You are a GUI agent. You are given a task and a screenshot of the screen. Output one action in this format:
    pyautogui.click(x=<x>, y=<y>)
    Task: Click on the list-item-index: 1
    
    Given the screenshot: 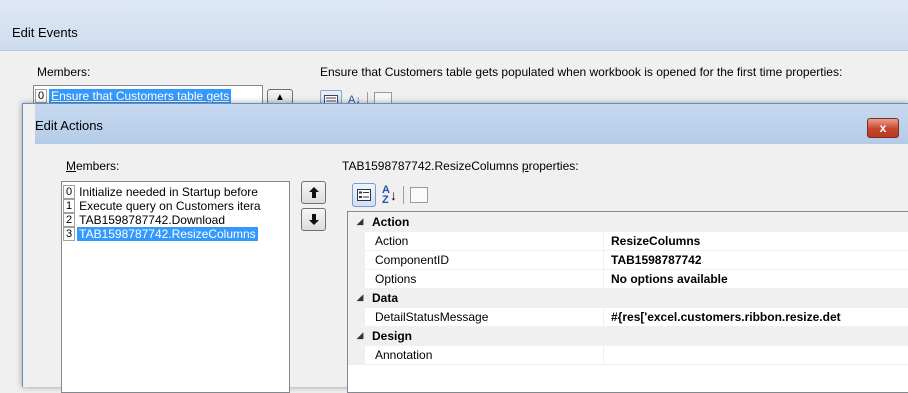 What is the action you would take?
    pyautogui.click(x=69, y=206)
    